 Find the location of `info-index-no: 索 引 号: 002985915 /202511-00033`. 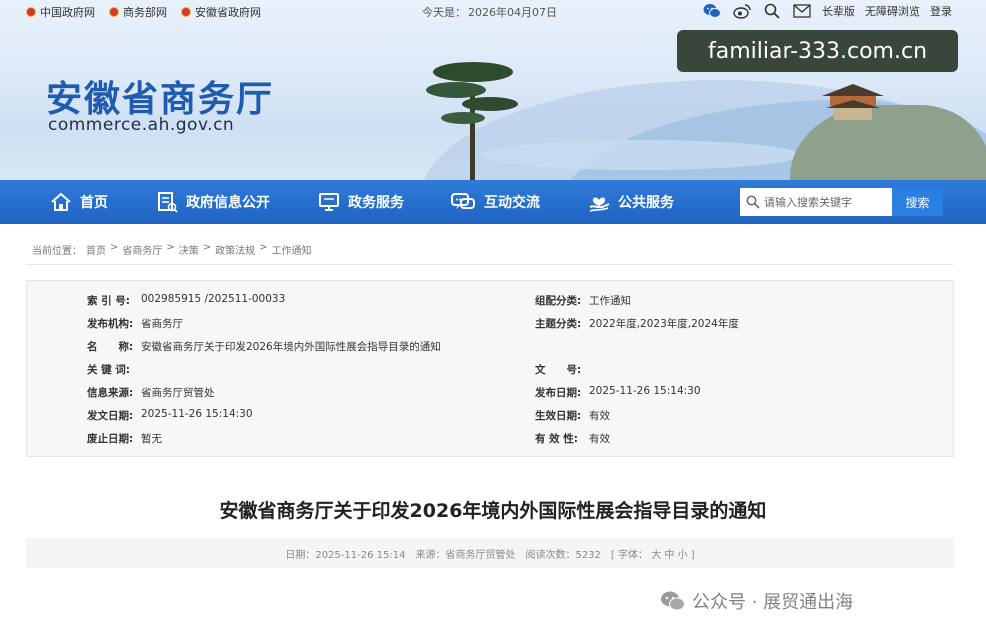

info-index-no: 索 引 号: 002985915 /202511-00033 is located at coordinates (186, 300).